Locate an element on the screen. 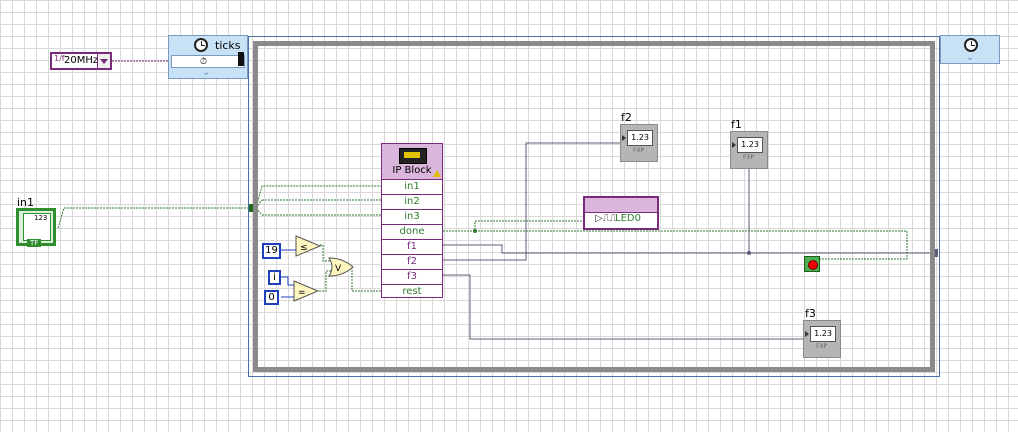 This screenshot has height=432, width=1018. chevron-down-icon is located at coordinates (103, 61).